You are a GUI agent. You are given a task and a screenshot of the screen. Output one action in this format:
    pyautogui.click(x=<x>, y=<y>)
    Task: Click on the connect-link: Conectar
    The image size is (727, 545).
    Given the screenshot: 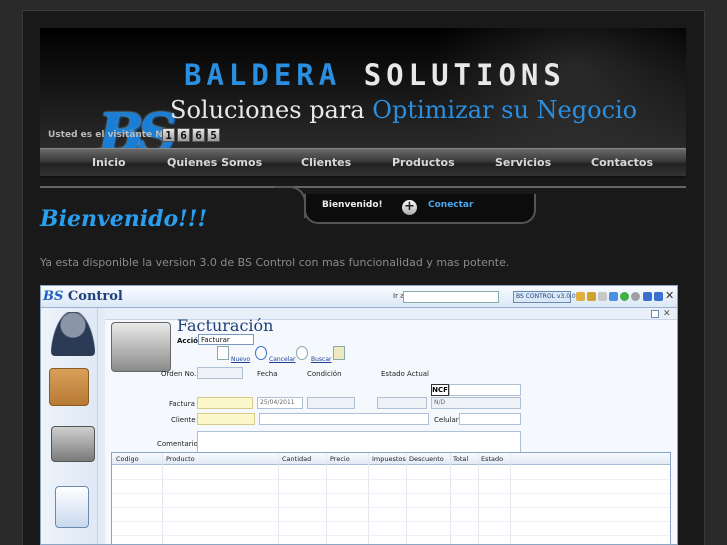 What is the action you would take?
    pyautogui.click(x=450, y=205)
    